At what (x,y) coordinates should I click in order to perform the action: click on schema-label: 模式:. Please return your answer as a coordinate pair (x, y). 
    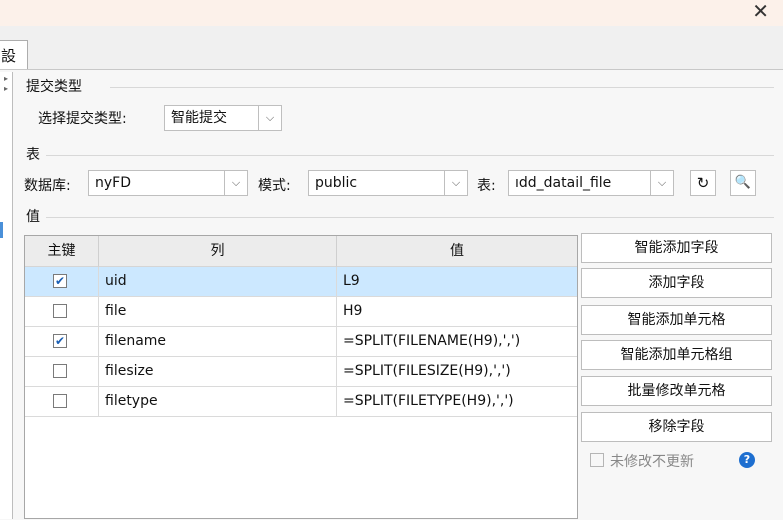
    Looking at the image, I should click on (274, 186).